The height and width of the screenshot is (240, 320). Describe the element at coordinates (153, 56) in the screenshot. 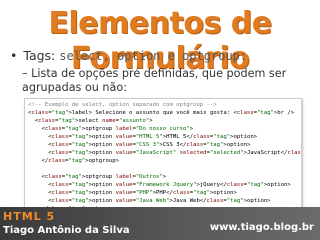

I see `bullet-tag-list: select, option e optgroup:` at that location.